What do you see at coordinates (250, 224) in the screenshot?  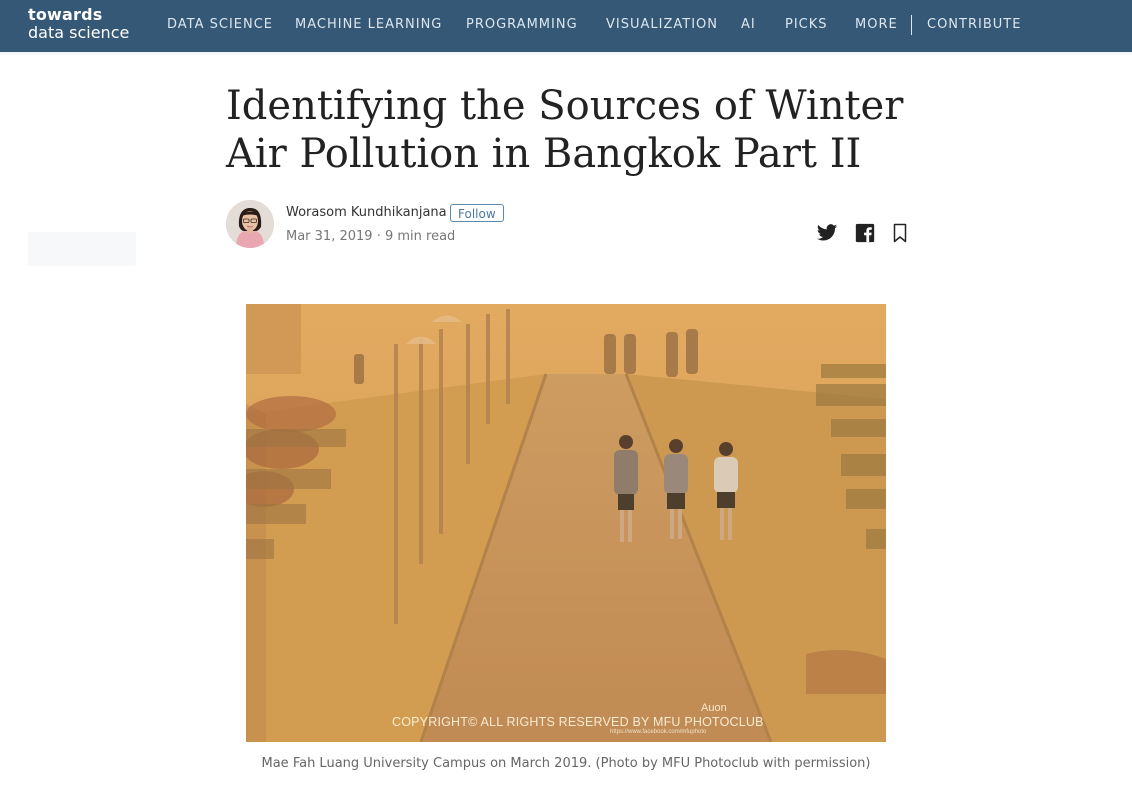 I see `author-avatar` at bounding box center [250, 224].